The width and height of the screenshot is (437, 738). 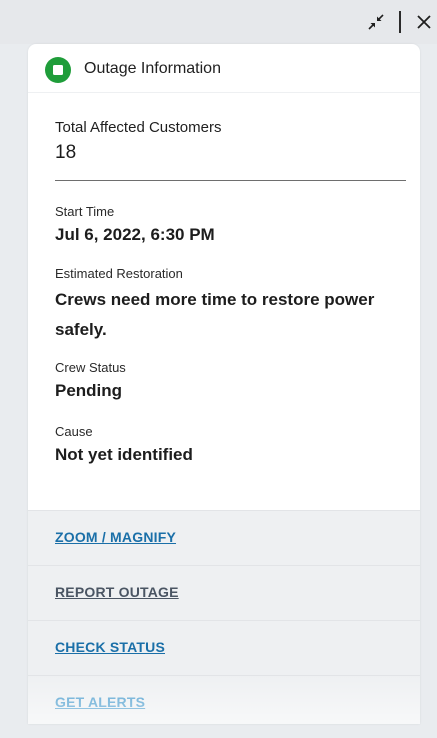 I want to click on action-row-alerts: GET ALERTS, so click(x=224, y=699).